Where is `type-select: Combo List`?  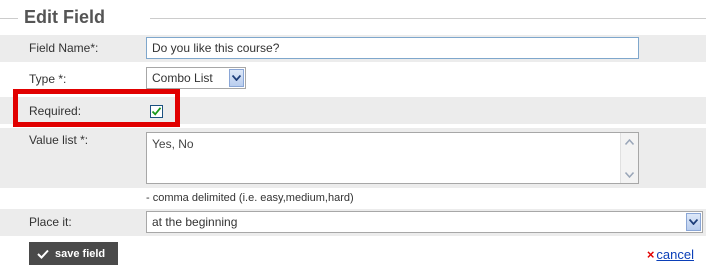
type-select: Combo List is located at coordinates (196, 78).